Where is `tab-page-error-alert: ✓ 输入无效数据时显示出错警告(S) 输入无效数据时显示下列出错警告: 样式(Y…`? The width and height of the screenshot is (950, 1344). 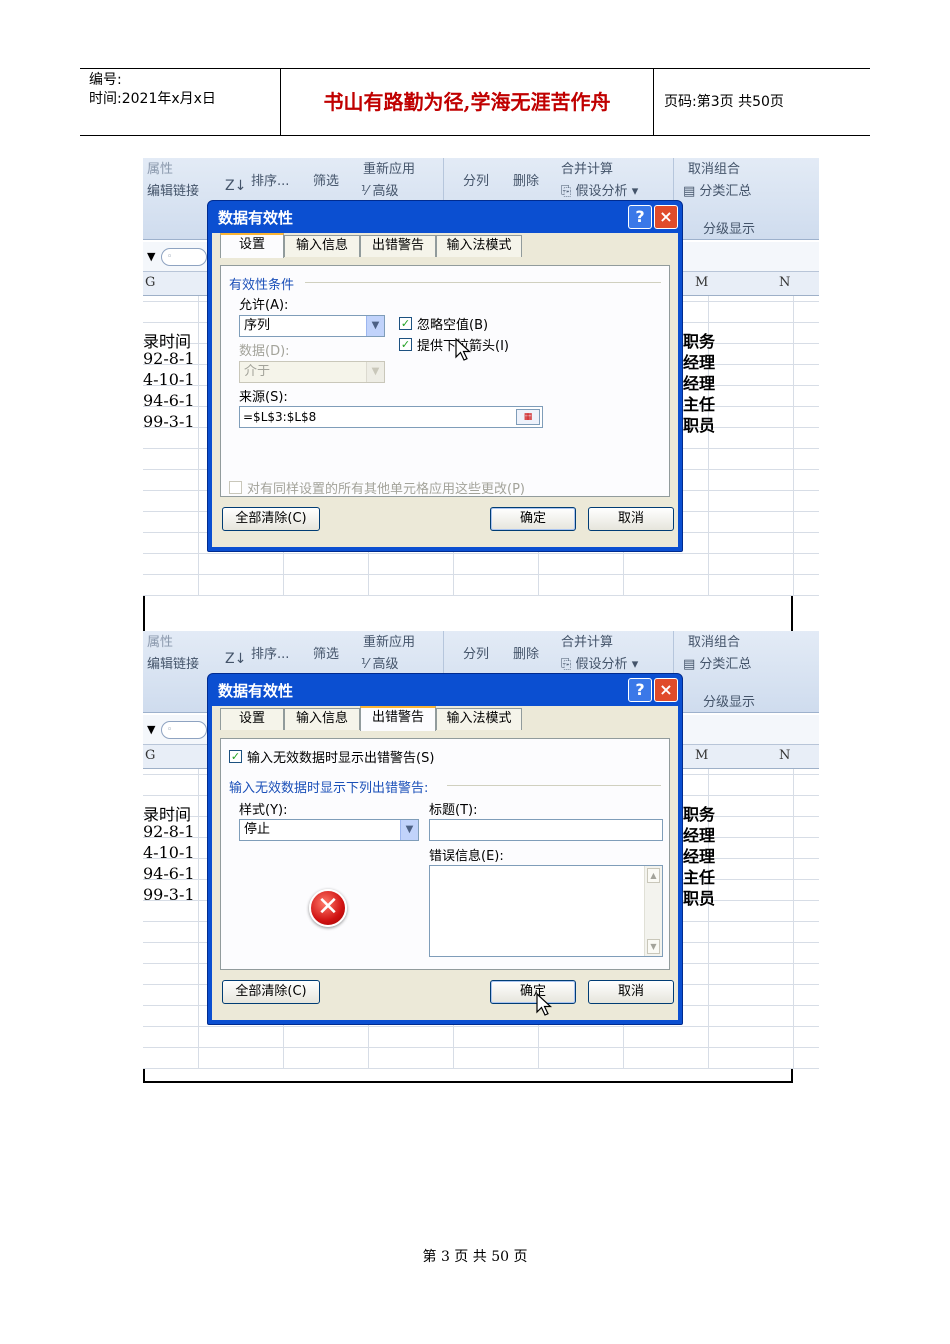 tab-page-error-alert: ✓ 输入无效数据时显示出错警告(S) 输入无效数据时显示下列出错警告: 样式(Y… is located at coordinates (445, 854).